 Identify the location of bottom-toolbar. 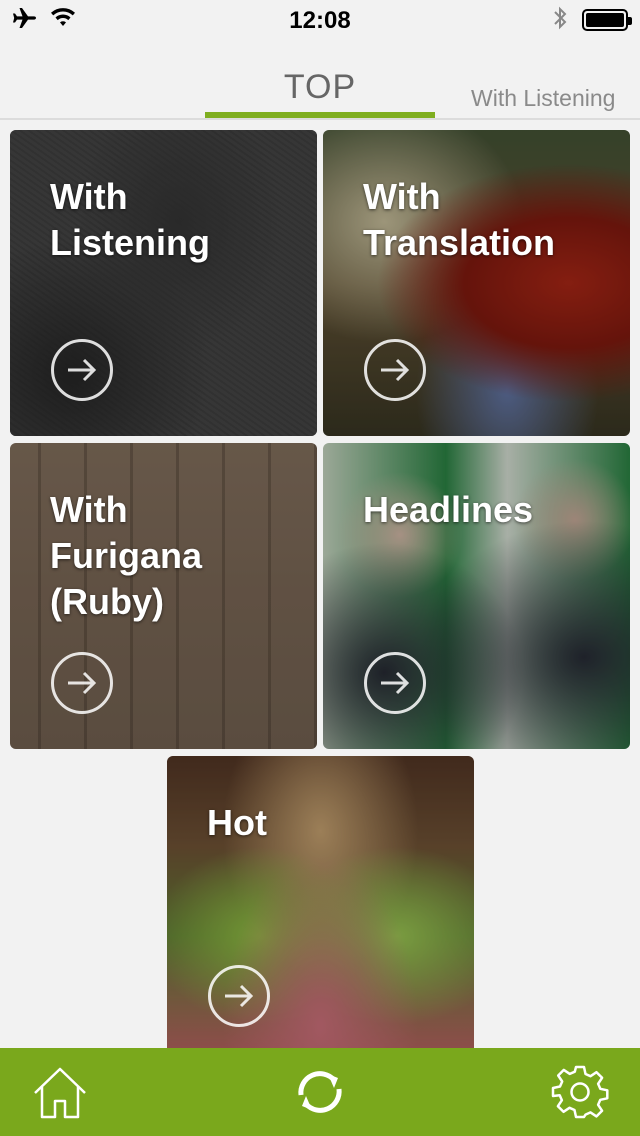
(320, 1092).